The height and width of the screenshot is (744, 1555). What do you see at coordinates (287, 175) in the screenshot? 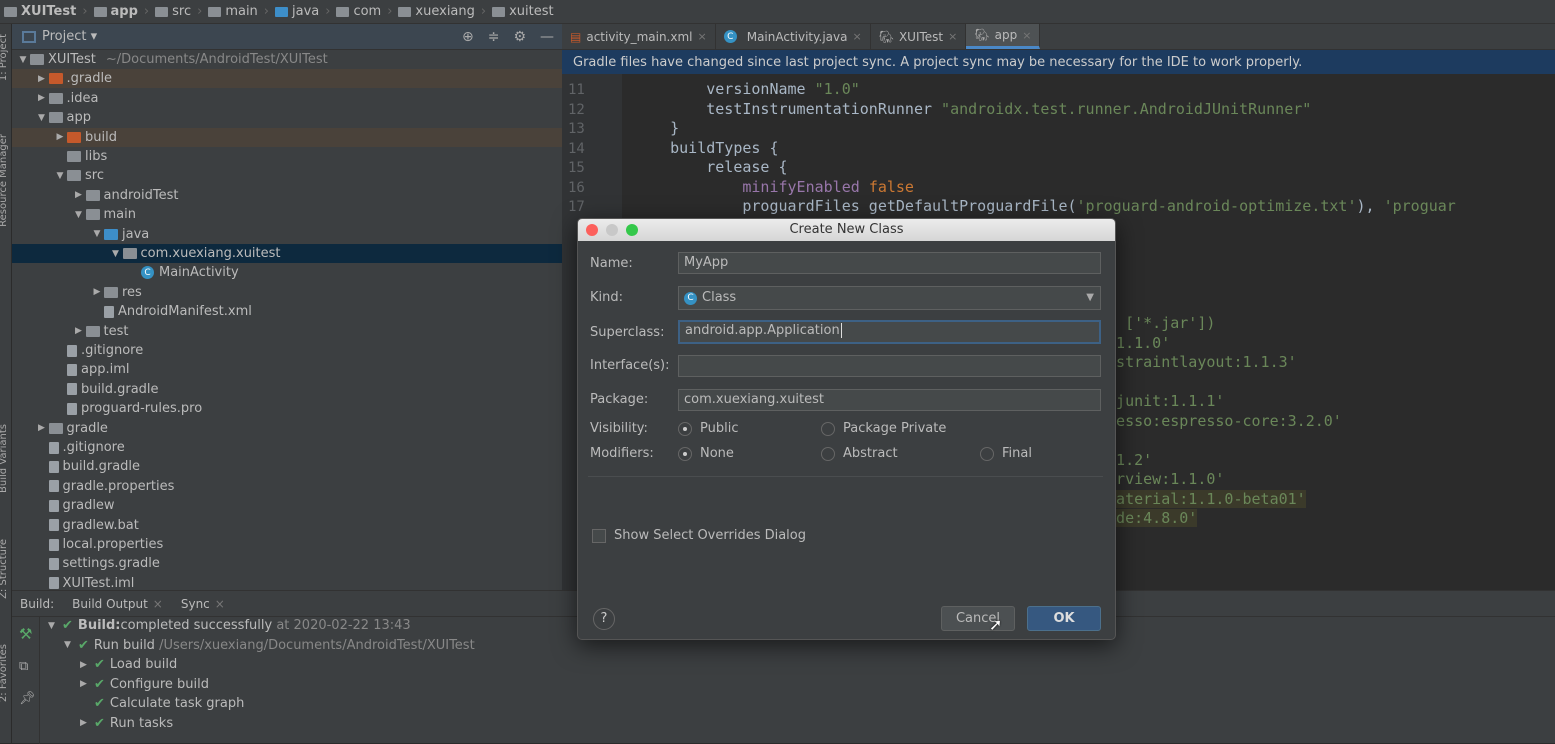
I see `tree-item: ▼ src` at bounding box center [287, 175].